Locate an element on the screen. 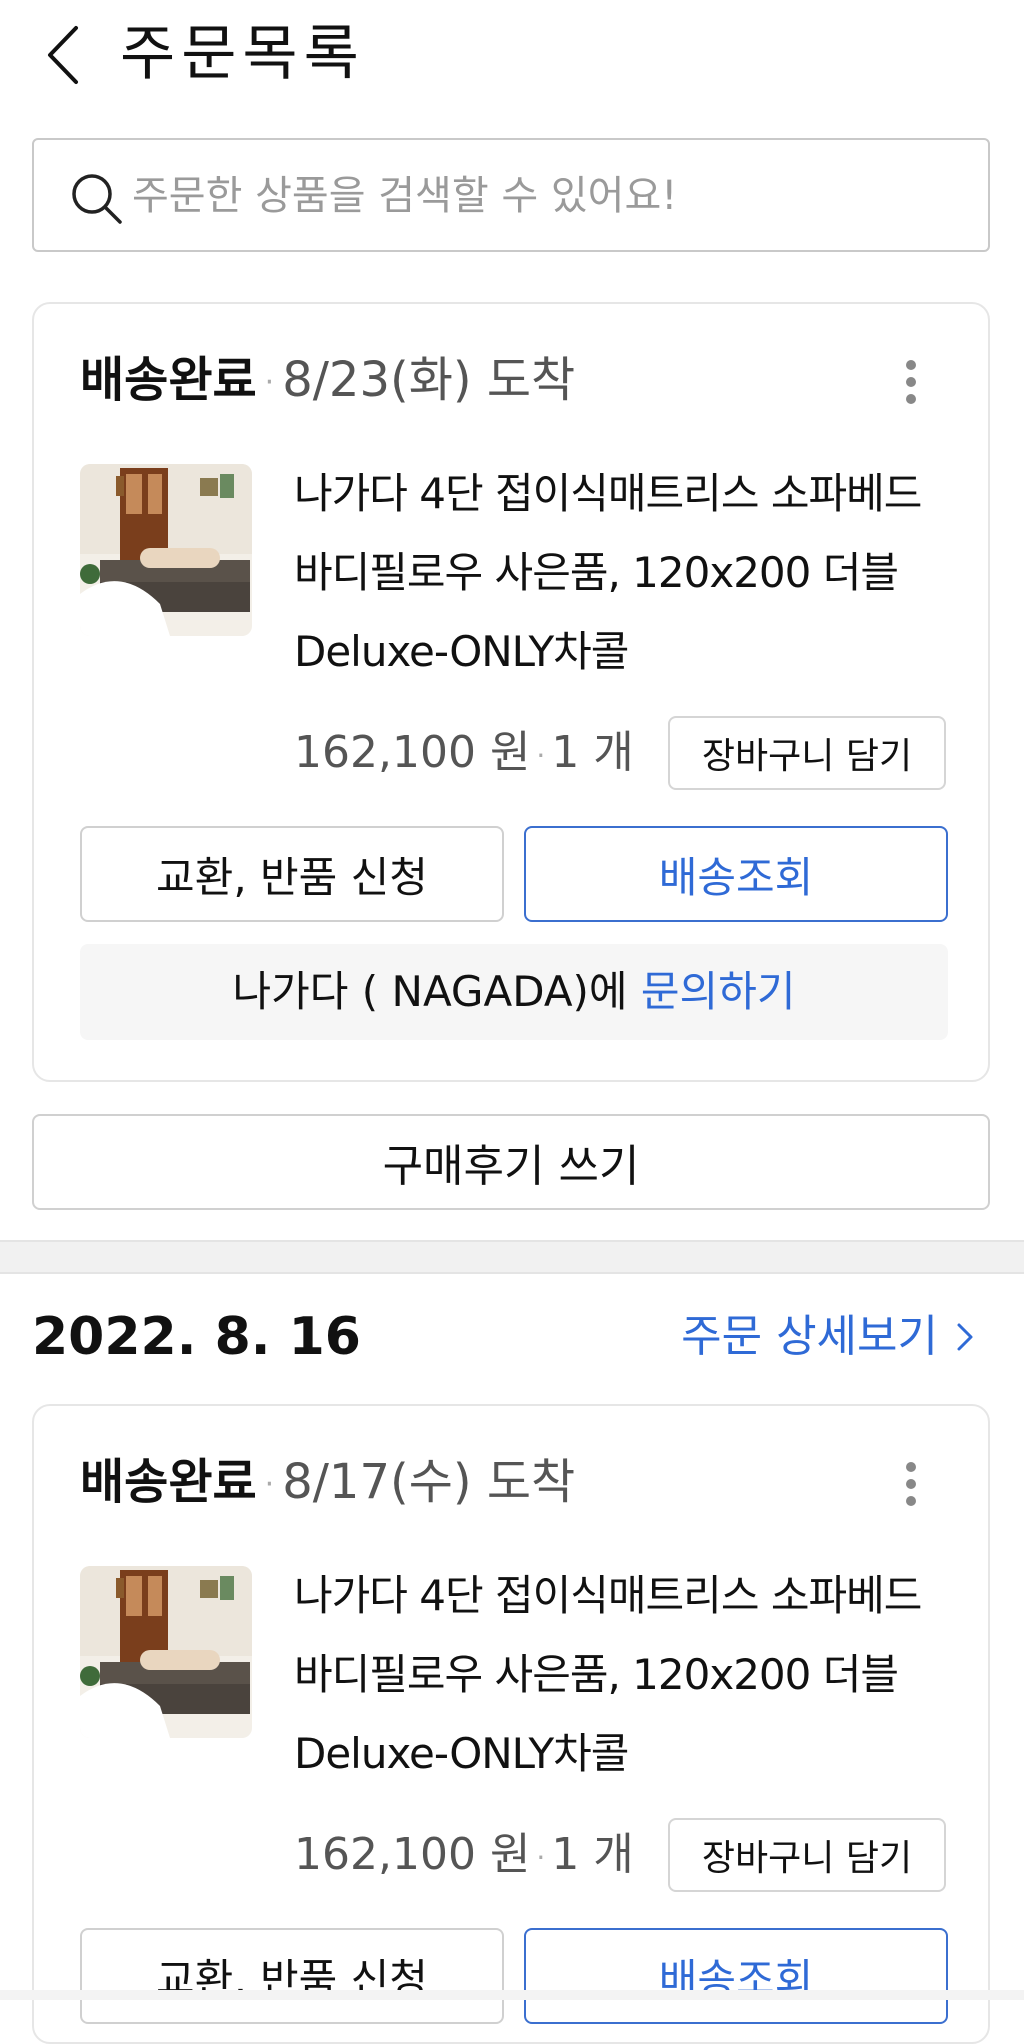  write-review-button: 구매후기 쓰기 is located at coordinates (511, 1162).